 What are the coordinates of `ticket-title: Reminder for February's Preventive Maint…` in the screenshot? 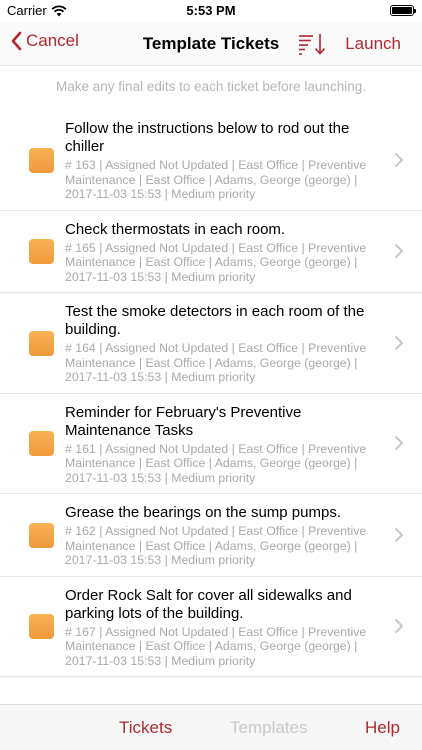 It's located at (183, 421).